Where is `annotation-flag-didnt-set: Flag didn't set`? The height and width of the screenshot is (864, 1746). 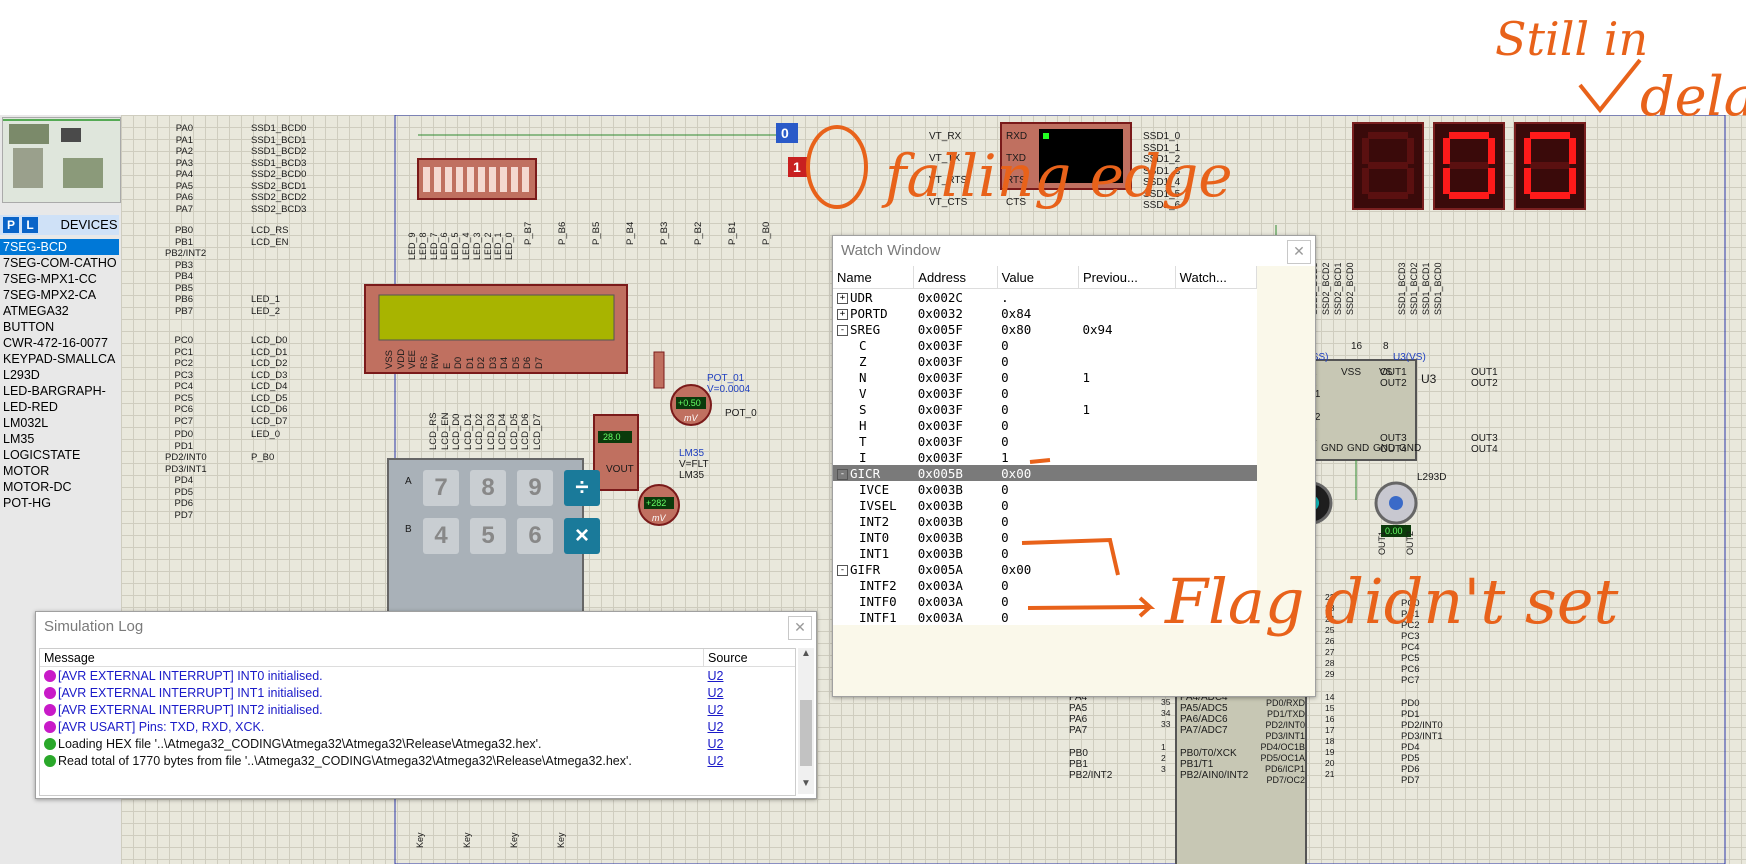
annotation-flag-didnt-set: Flag didn't set is located at coordinates (1392, 601).